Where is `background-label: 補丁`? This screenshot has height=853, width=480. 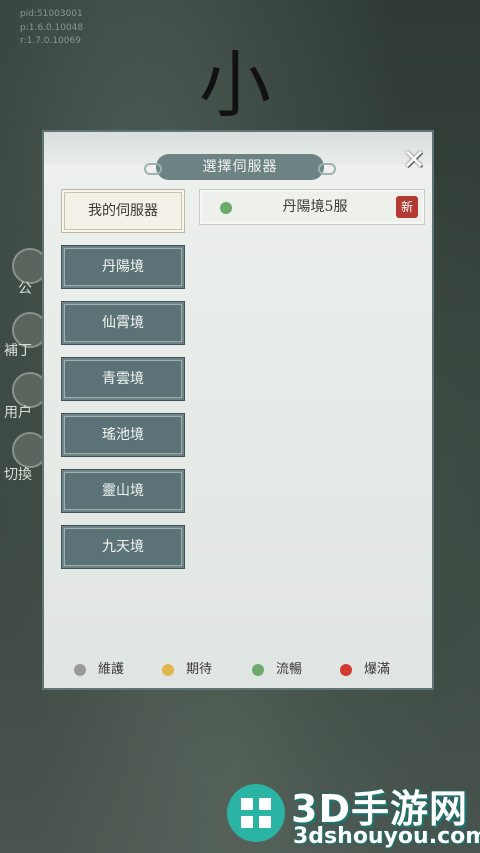
background-label: 補丁 is located at coordinates (18, 351).